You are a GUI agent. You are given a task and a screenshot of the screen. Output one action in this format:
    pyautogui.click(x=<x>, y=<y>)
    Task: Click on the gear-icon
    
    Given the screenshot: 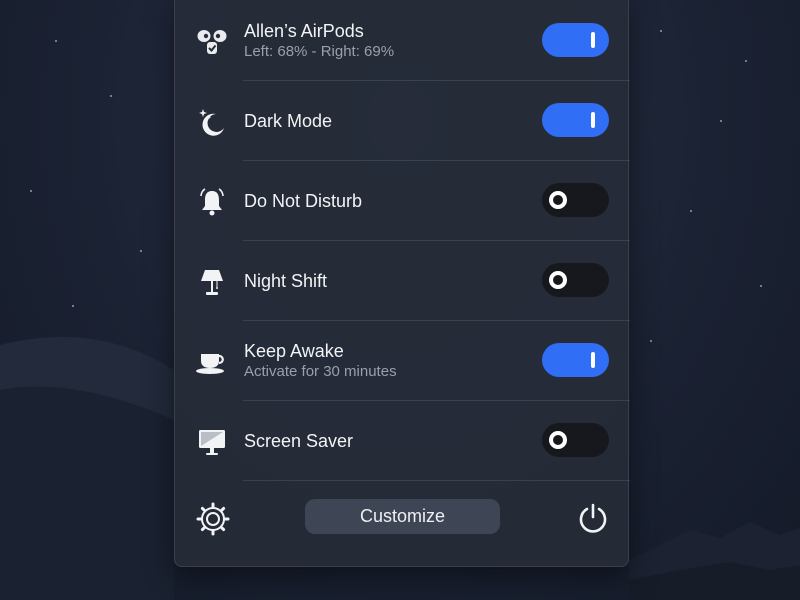 What is the action you would take?
    pyautogui.click(x=213, y=519)
    